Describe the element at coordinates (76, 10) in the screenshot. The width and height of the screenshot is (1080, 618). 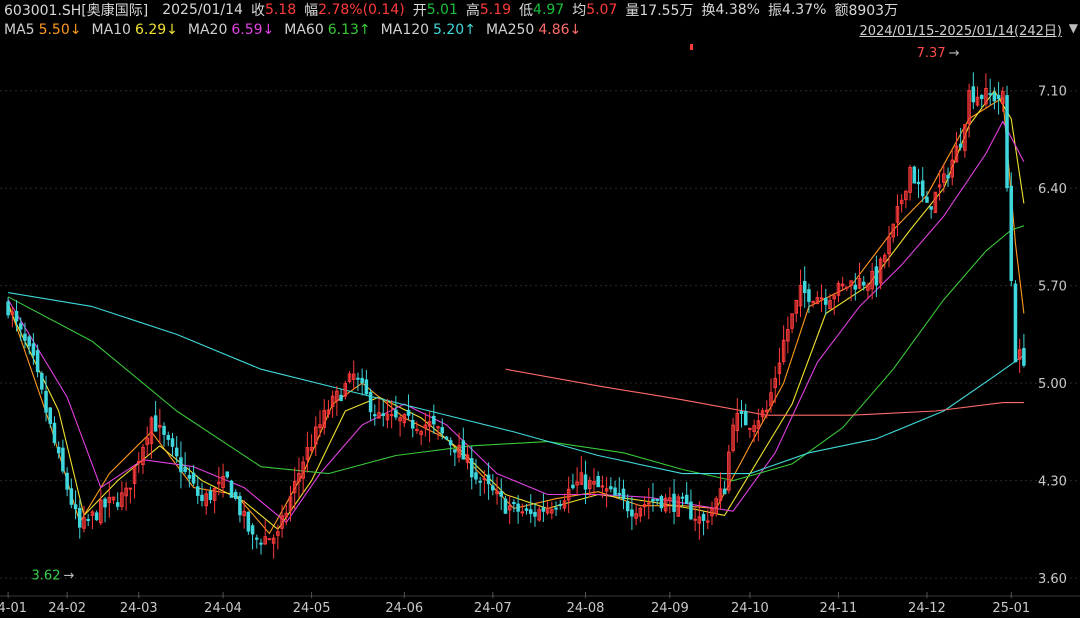
I see `stock-code: 603001.SH[奥康国际]` at that location.